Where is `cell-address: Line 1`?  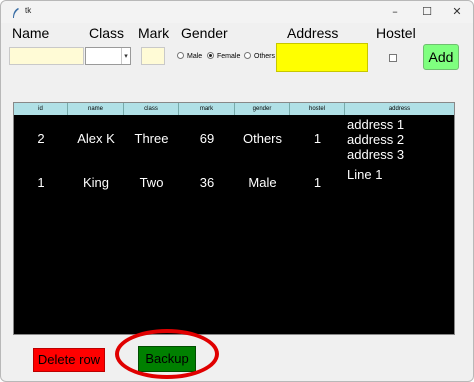
cell-address: Line 1 is located at coordinates (399, 174).